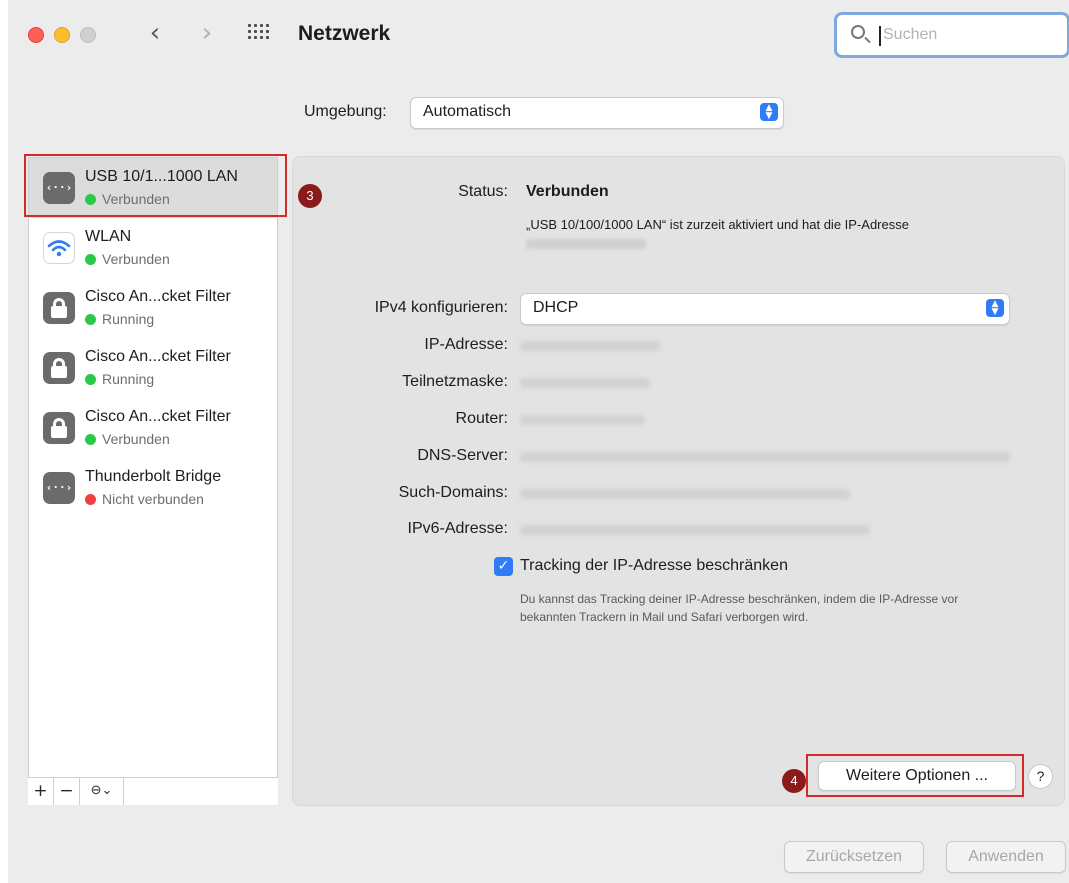 This screenshot has width=1069, height=883. I want to click on ethernet-icon: ‹··›, so click(59, 488).